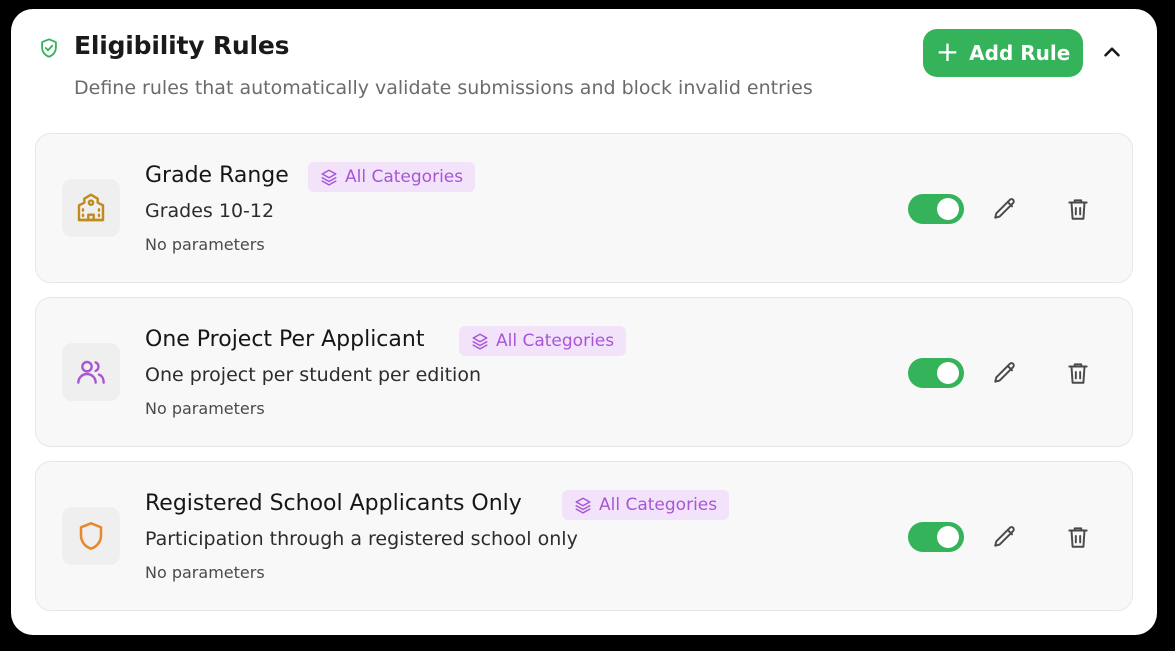  Describe the element at coordinates (217, 175) in the screenshot. I see `rule-name: Grade Range` at that location.